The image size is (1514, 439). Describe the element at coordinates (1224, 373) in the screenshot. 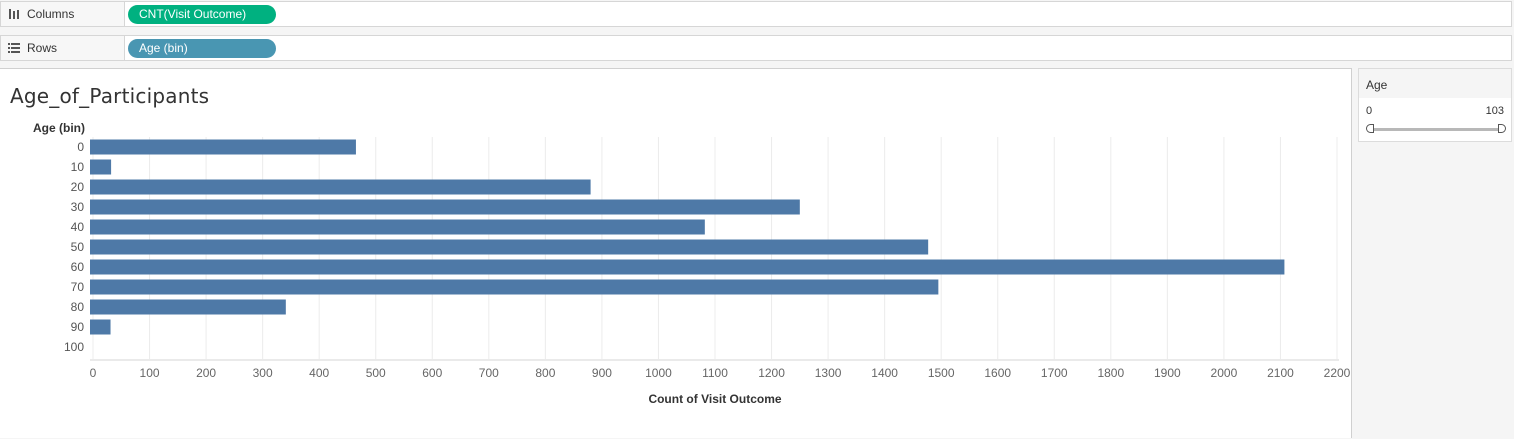

I see `x-tick-label: 2000` at that location.